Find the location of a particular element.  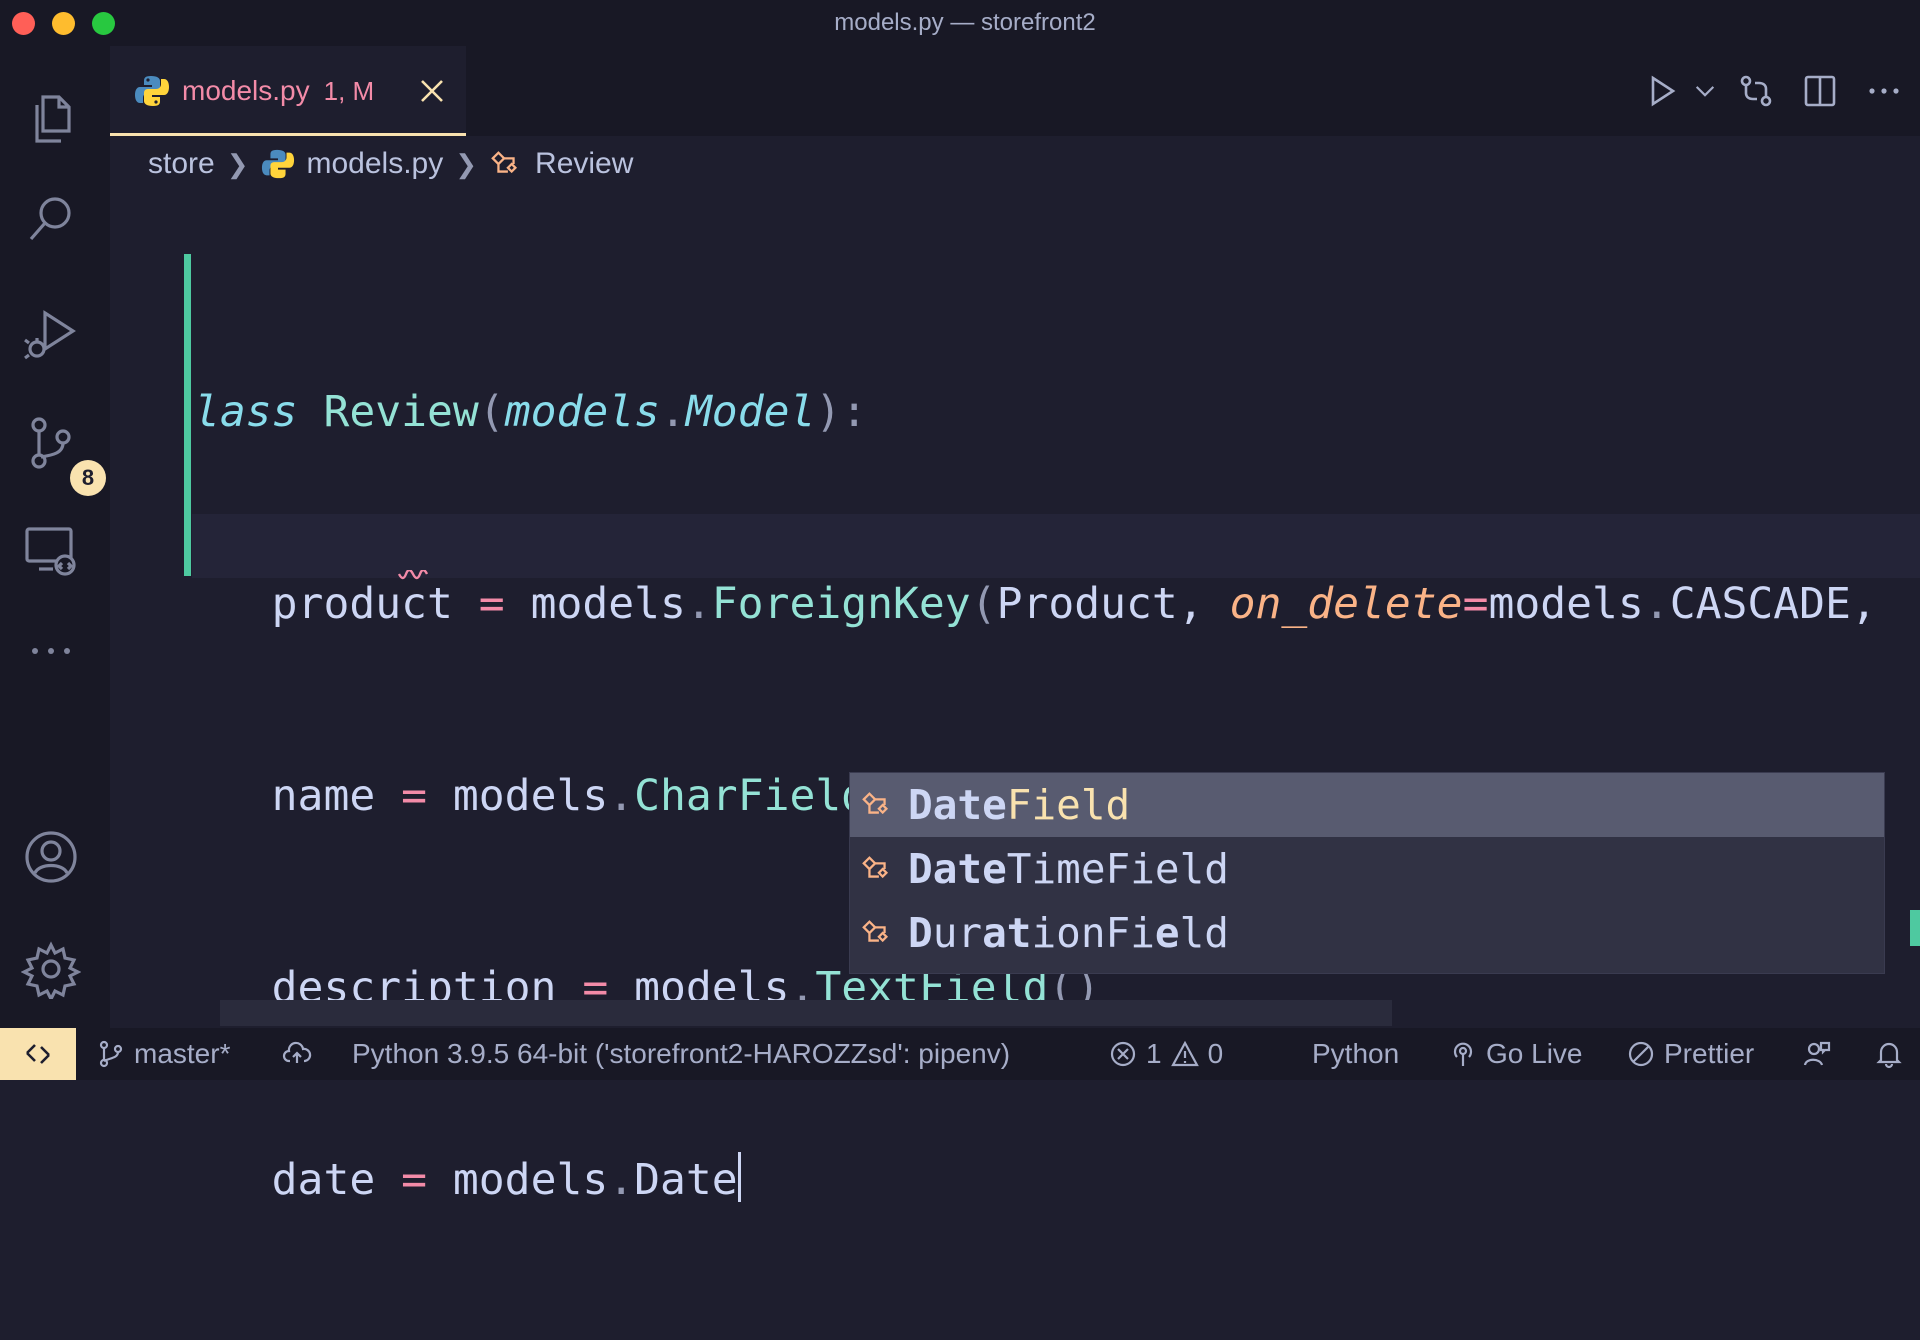

autocomplete-item: DurationField is located at coordinates (1367, 933).